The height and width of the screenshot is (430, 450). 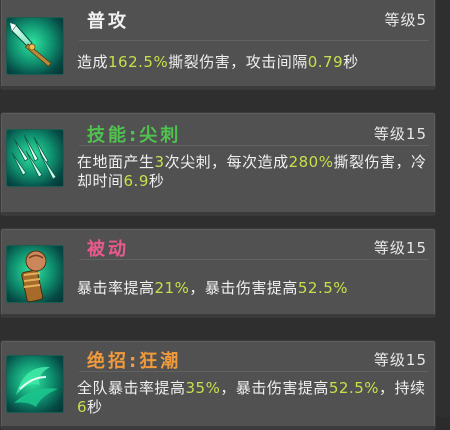 What do you see at coordinates (252, 398) in the screenshot?
I see `skill-description: 全队暴击率提高35%，暴击伤害提高52.5%，持续 6秒` at bounding box center [252, 398].